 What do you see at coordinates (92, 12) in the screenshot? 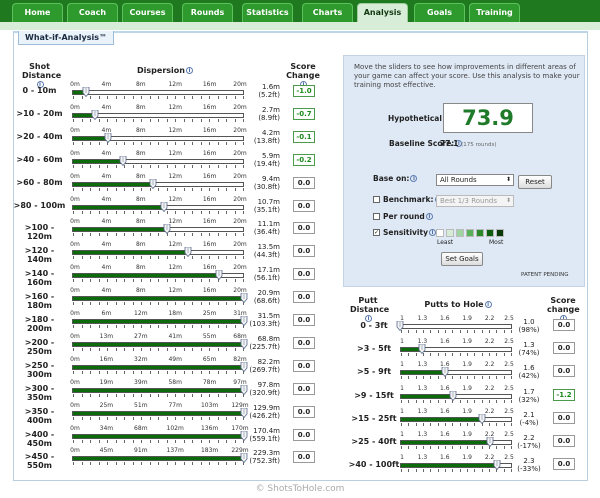
I see `tab-coach: Coach` at bounding box center [92, 12].